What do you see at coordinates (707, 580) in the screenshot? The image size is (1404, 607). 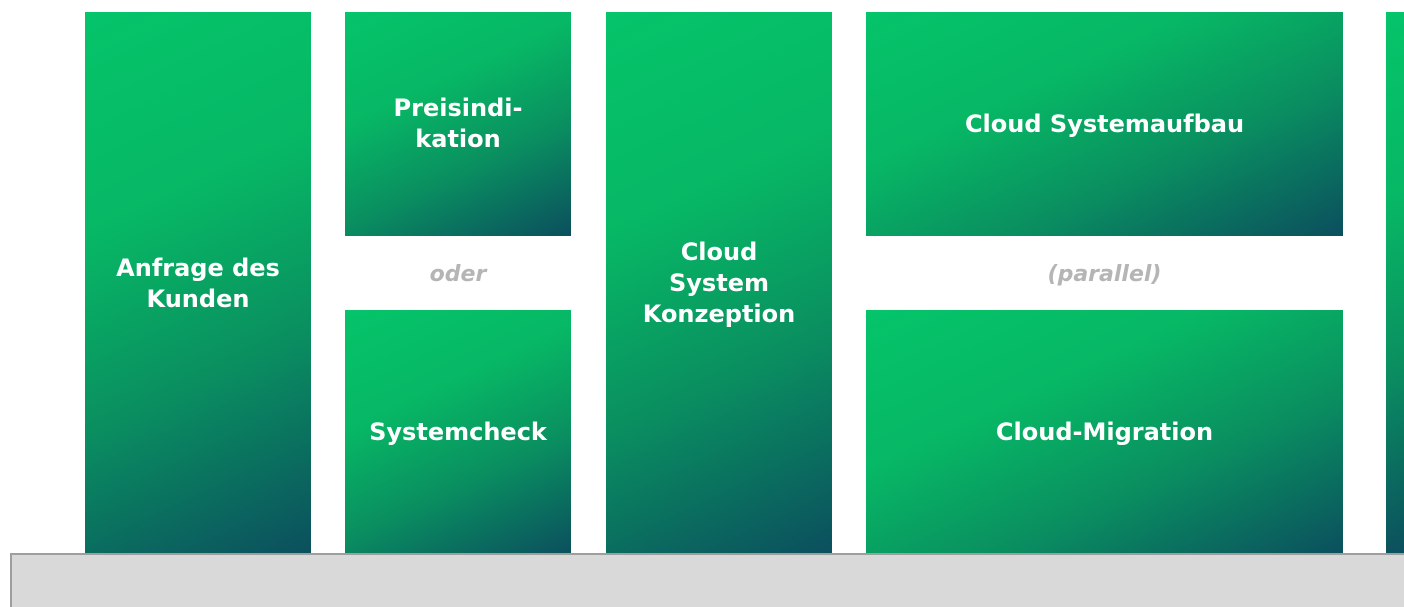 I see `bottom-panel` at bounding box center [707, 580].